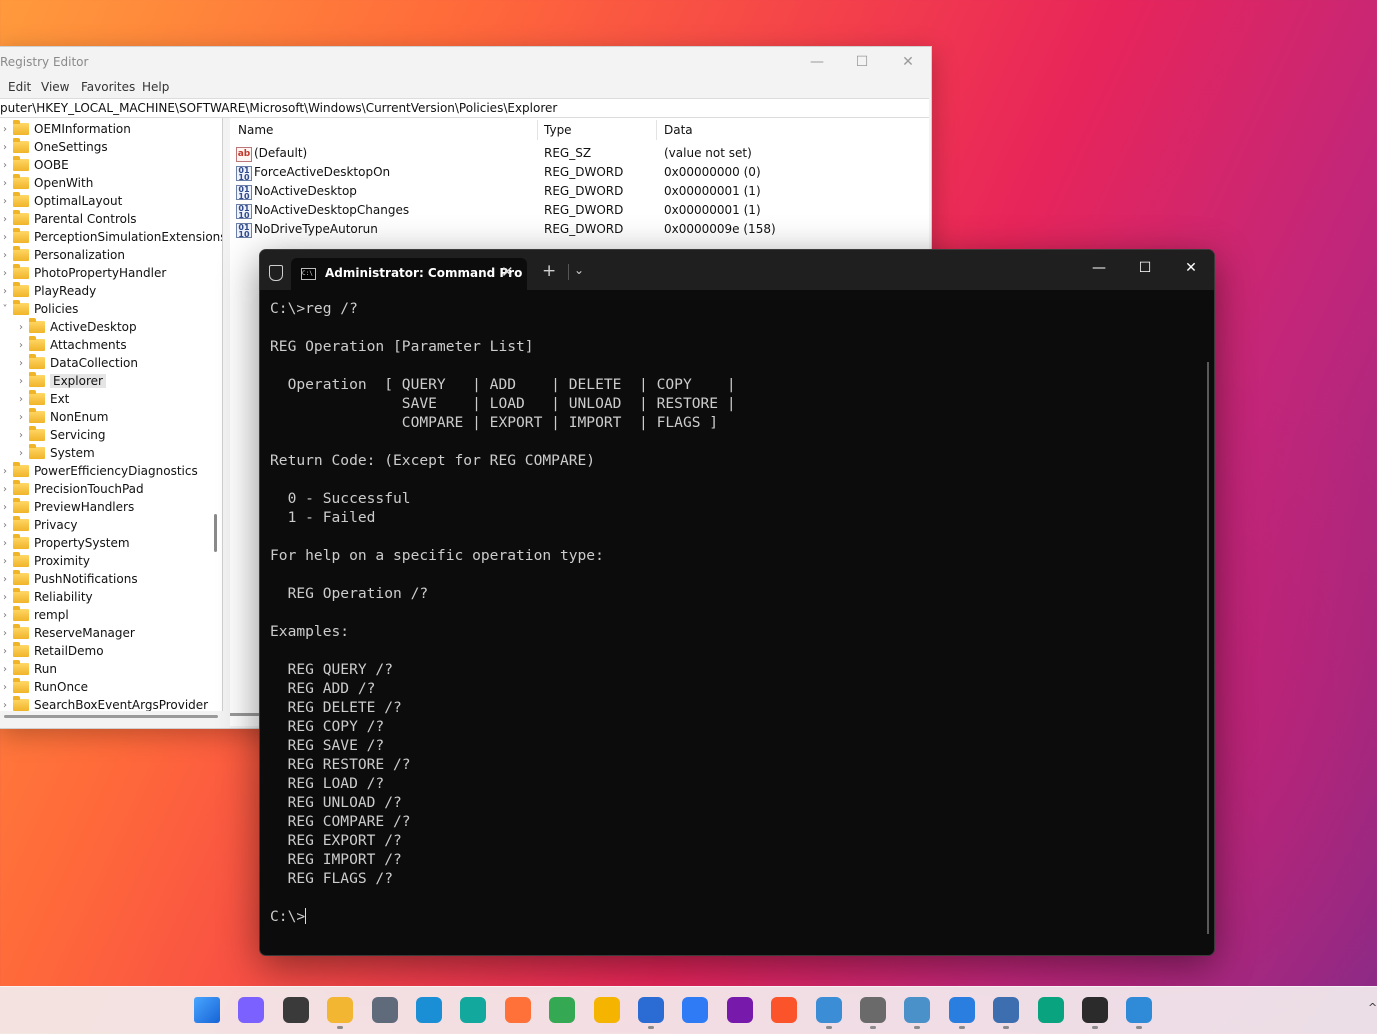 The image size is (1377, 1034). What do you see at coordinates (962, 1010) in the screenshot?
I see `photos-icon` at bounding box center [962, 1010].